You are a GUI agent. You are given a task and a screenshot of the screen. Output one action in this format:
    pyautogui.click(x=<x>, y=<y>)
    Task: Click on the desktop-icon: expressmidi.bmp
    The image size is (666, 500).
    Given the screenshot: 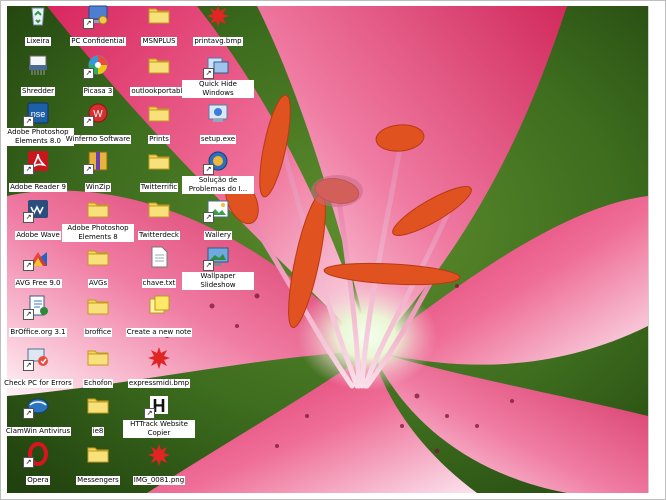 What is the action you would take?
    pyautogui.click(x=159, y=366)
    